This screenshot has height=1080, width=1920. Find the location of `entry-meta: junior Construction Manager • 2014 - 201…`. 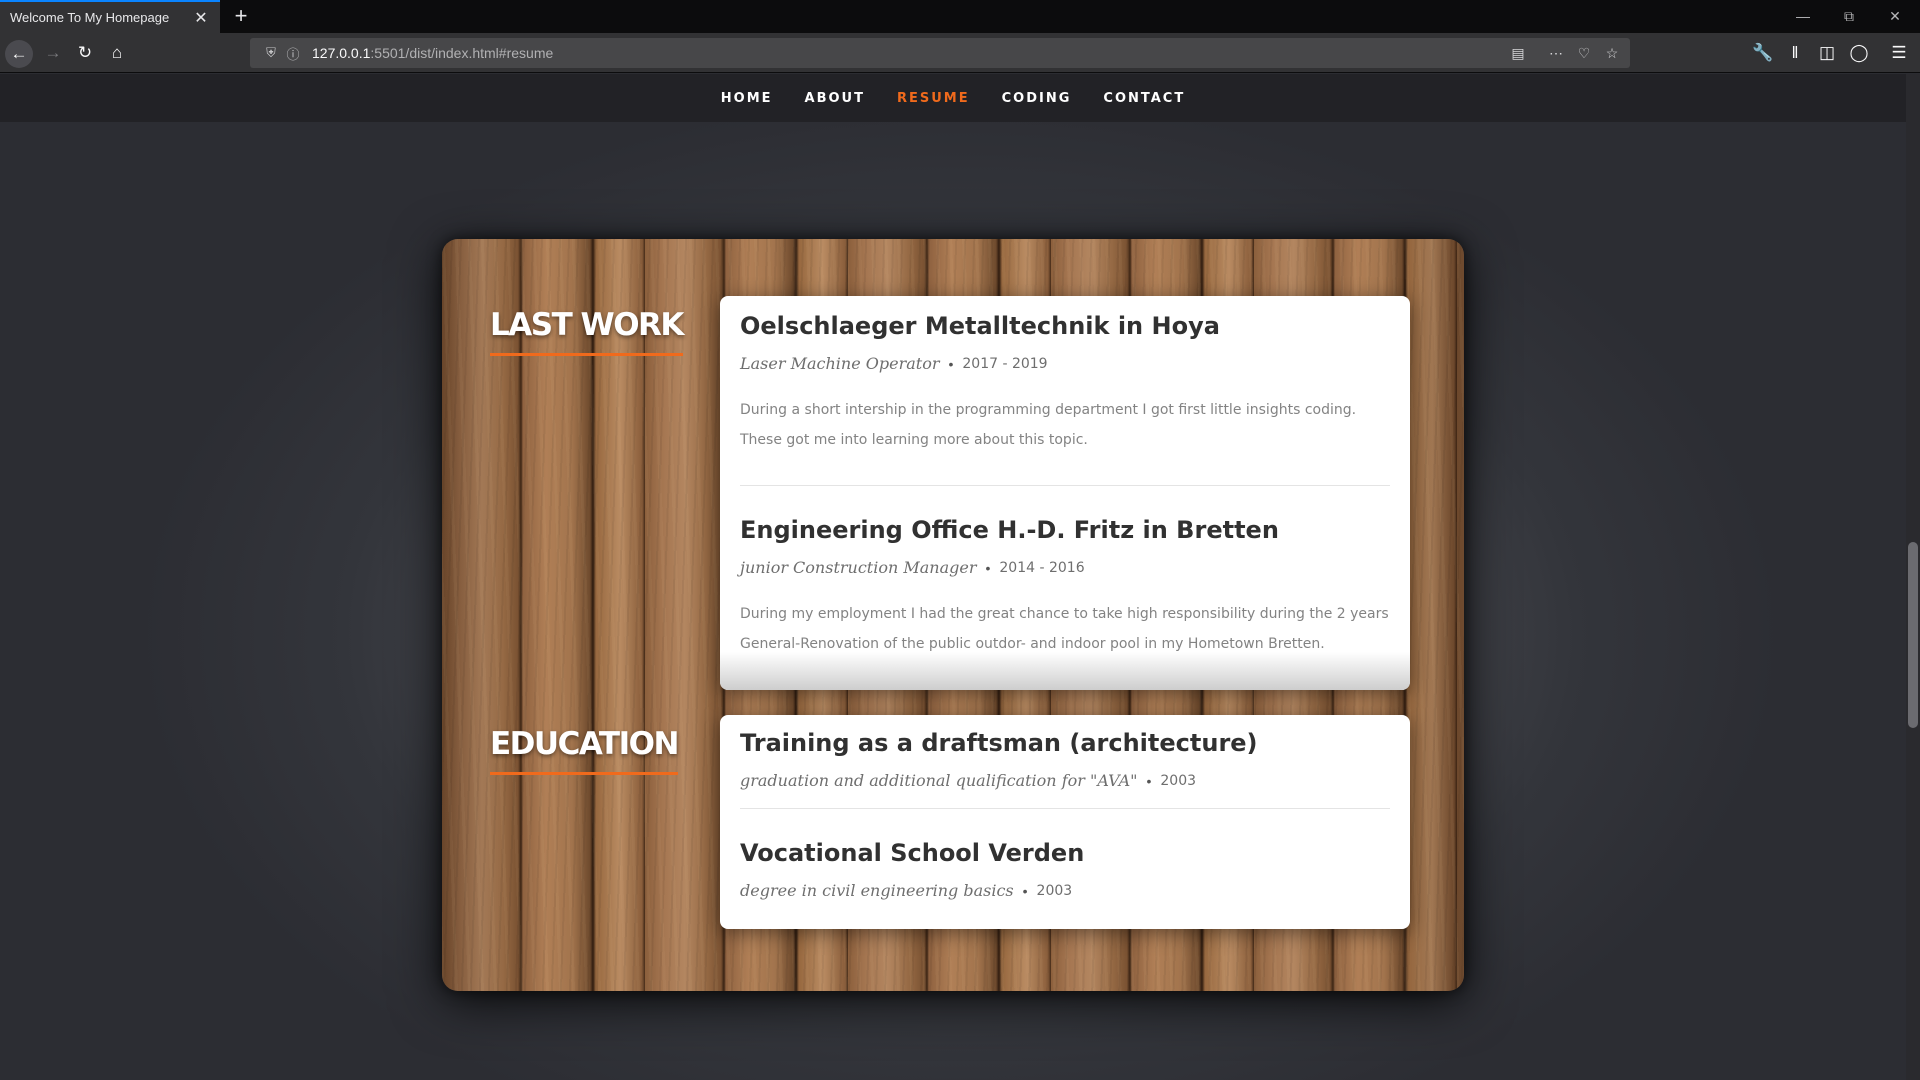

entry-meta: junior Construction Manager • 2014 - 201… is located at coordinates (1065, 567).